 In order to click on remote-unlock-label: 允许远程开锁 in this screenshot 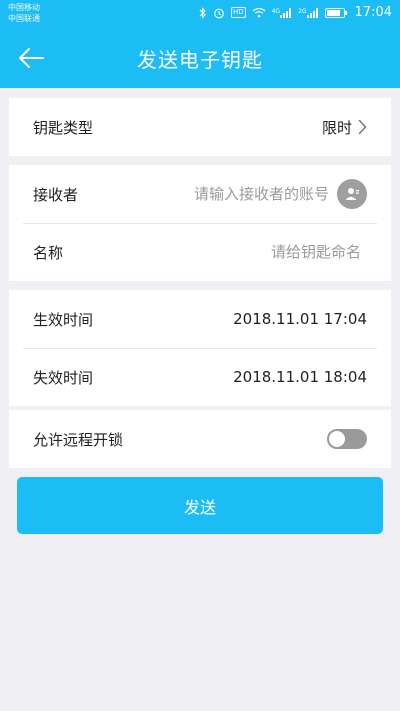, I will do `click(78, 439)`.